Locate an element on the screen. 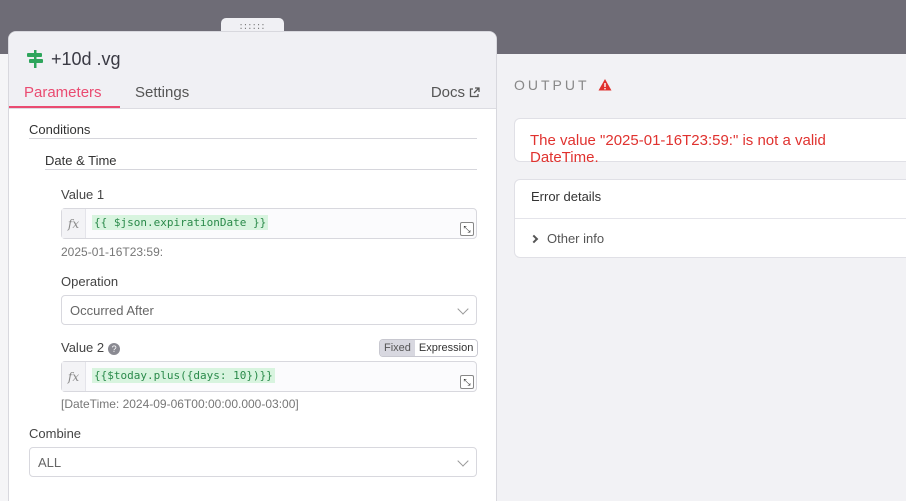 The height and width of the screenshot is (501, 906). value-mode-toggle: Fixed Expression is located at coordinates (429, 348).